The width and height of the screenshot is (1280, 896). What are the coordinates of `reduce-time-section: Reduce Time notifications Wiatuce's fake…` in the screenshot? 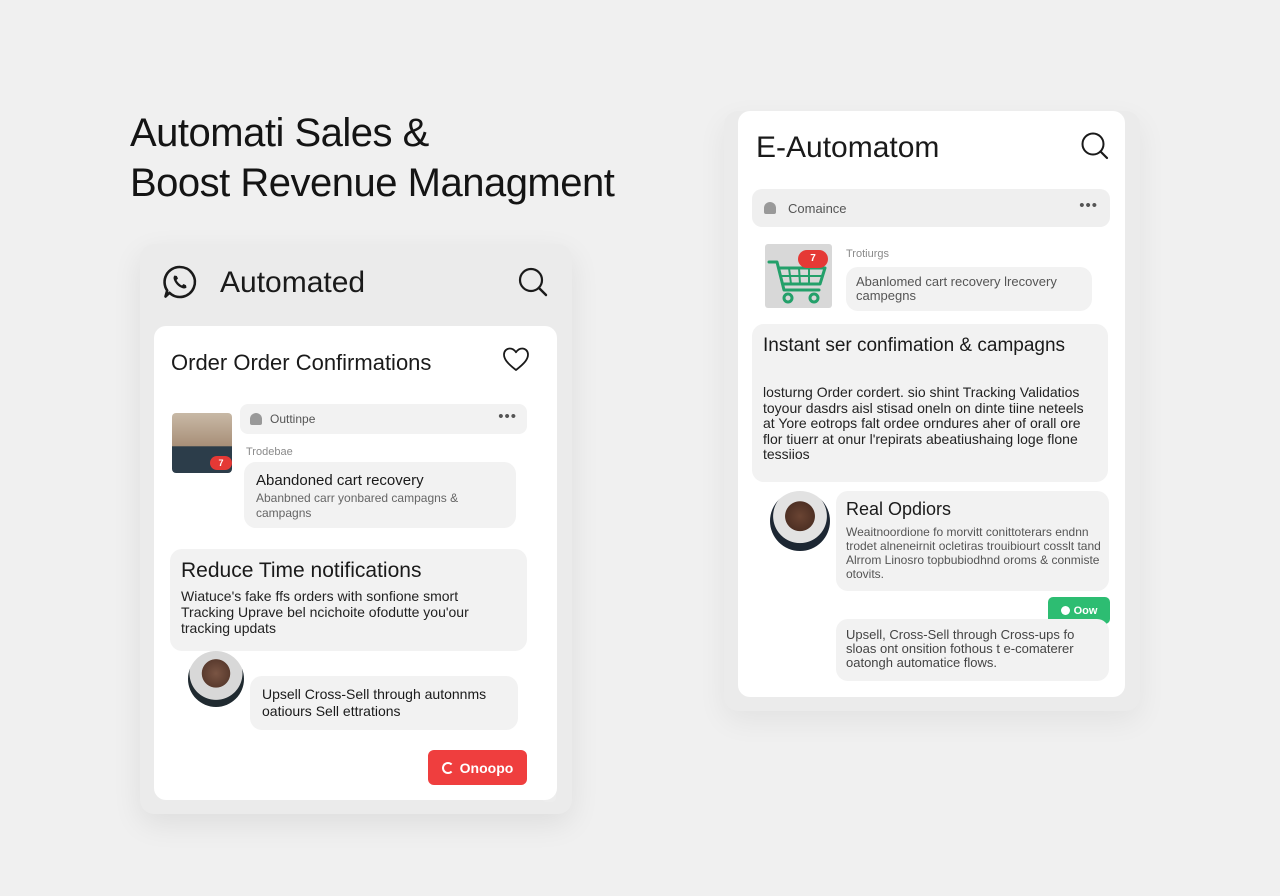 It's located at (348, 600).